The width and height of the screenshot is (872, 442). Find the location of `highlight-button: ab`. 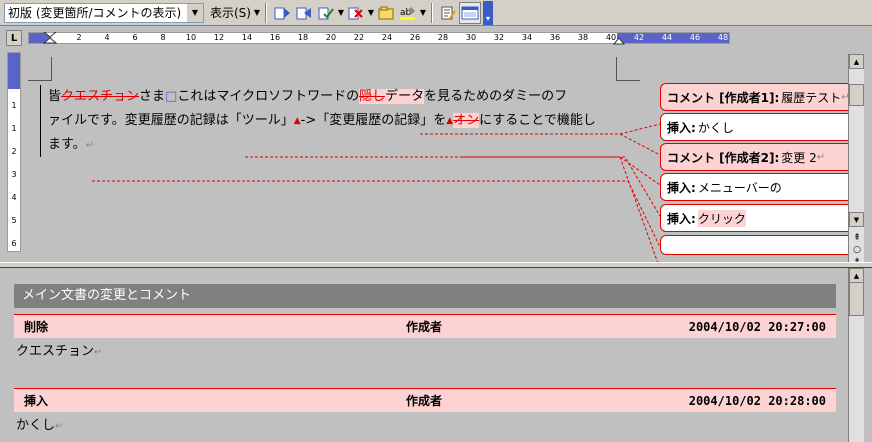

highlight-button: ab is located at coordinates (408, 13).